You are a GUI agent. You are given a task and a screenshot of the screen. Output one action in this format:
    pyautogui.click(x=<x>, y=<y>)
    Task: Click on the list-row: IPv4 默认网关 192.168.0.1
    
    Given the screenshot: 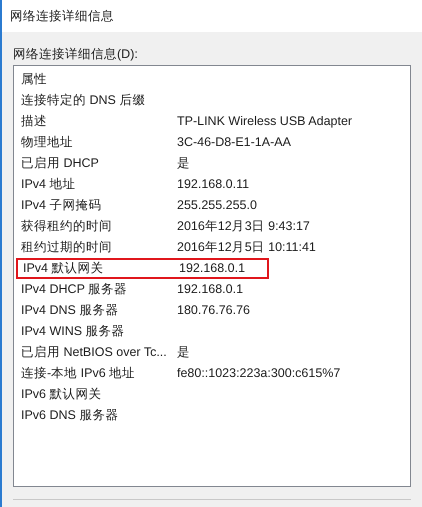 What is the action you would take?
    pyautogui.click(x=142, y=268)
    